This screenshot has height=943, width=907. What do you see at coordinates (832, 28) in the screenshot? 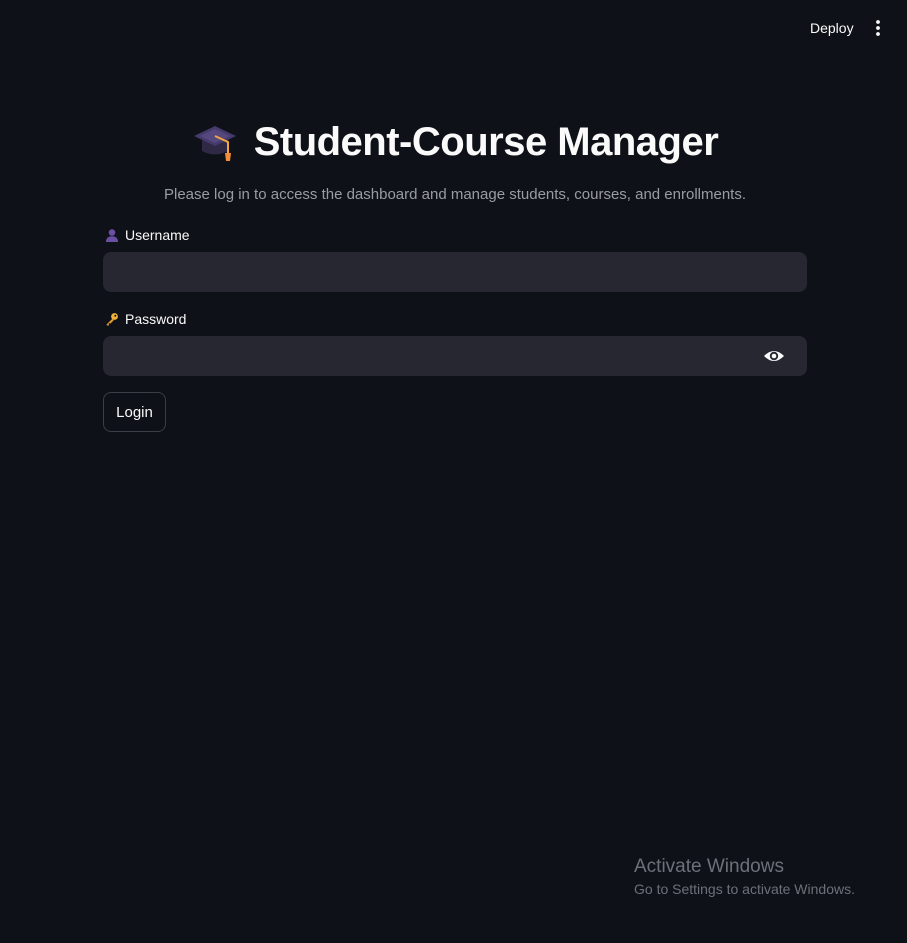
I see `deploy-button: Deploy` at bounding box center [832, 28].